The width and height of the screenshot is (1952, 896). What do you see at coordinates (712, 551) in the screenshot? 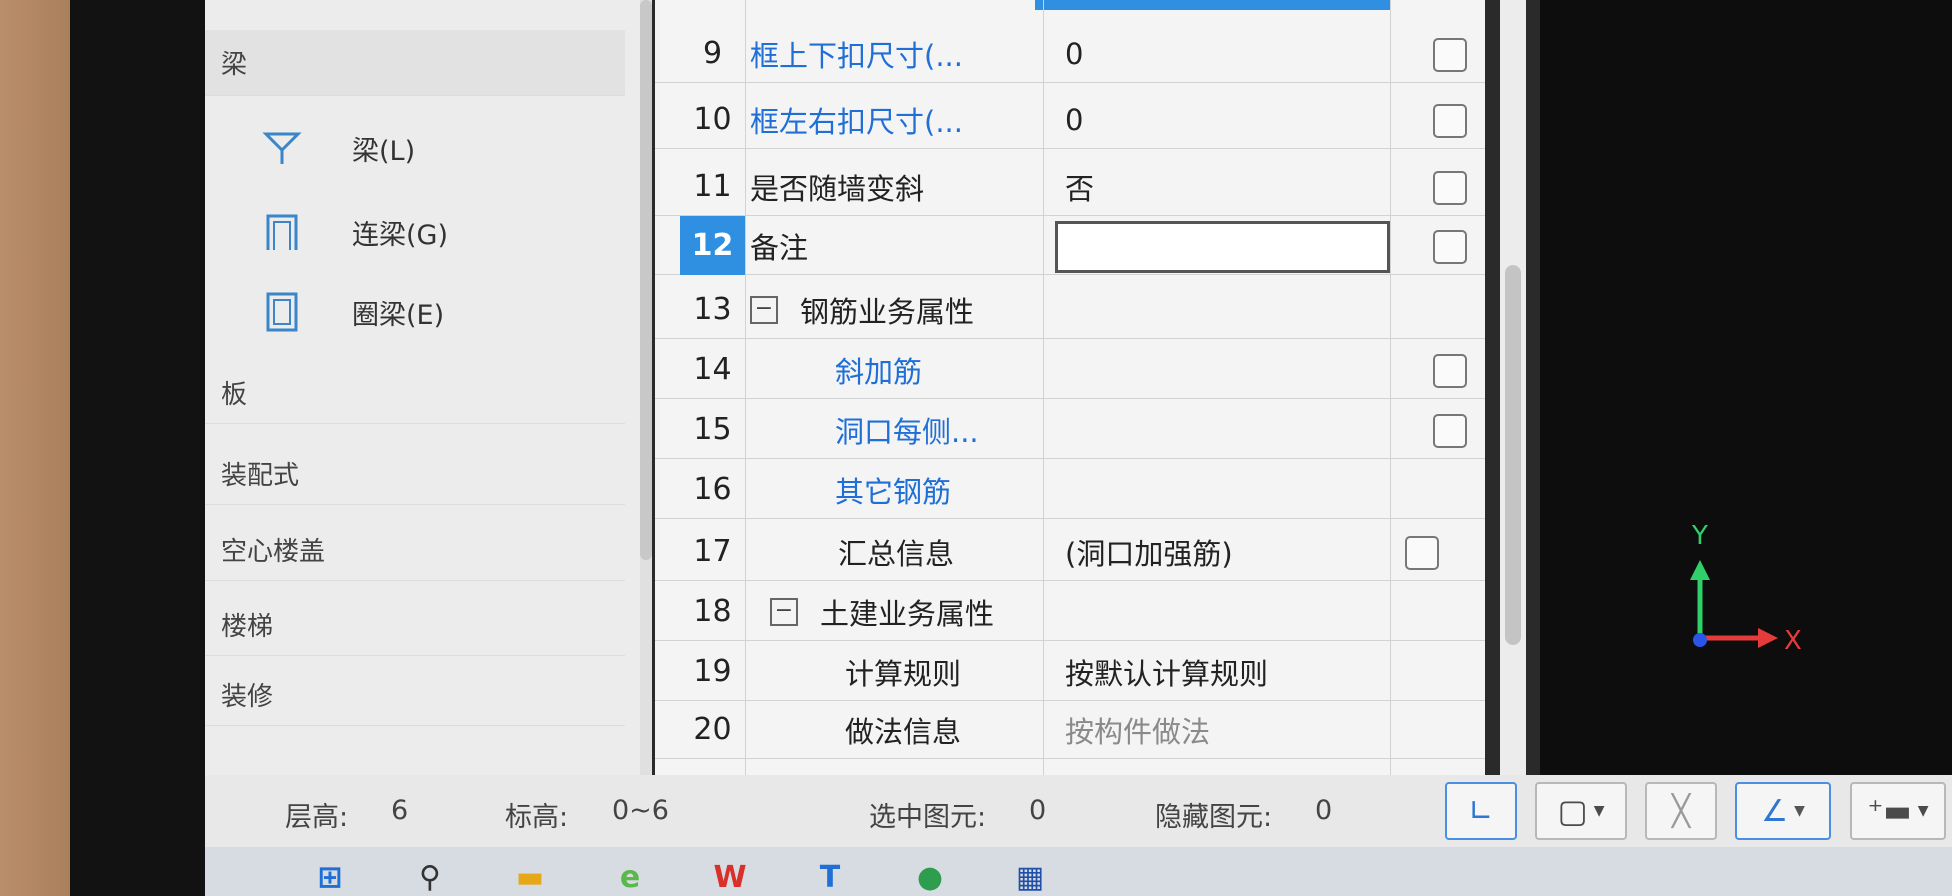
I see `row-number: 17` at bounding box center [712, 551].